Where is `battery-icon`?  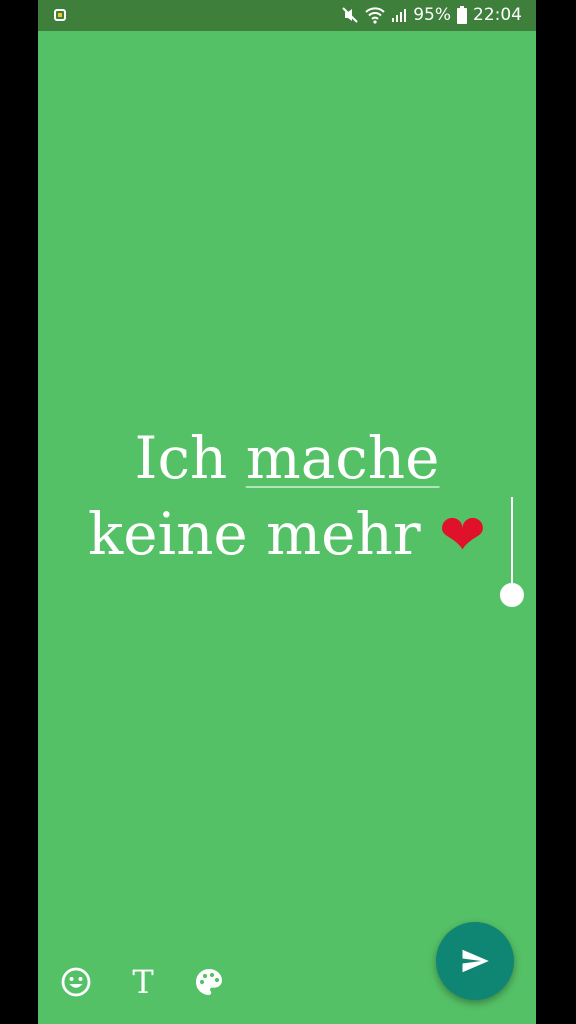
battery-icon is located at coordinates (462, 15).